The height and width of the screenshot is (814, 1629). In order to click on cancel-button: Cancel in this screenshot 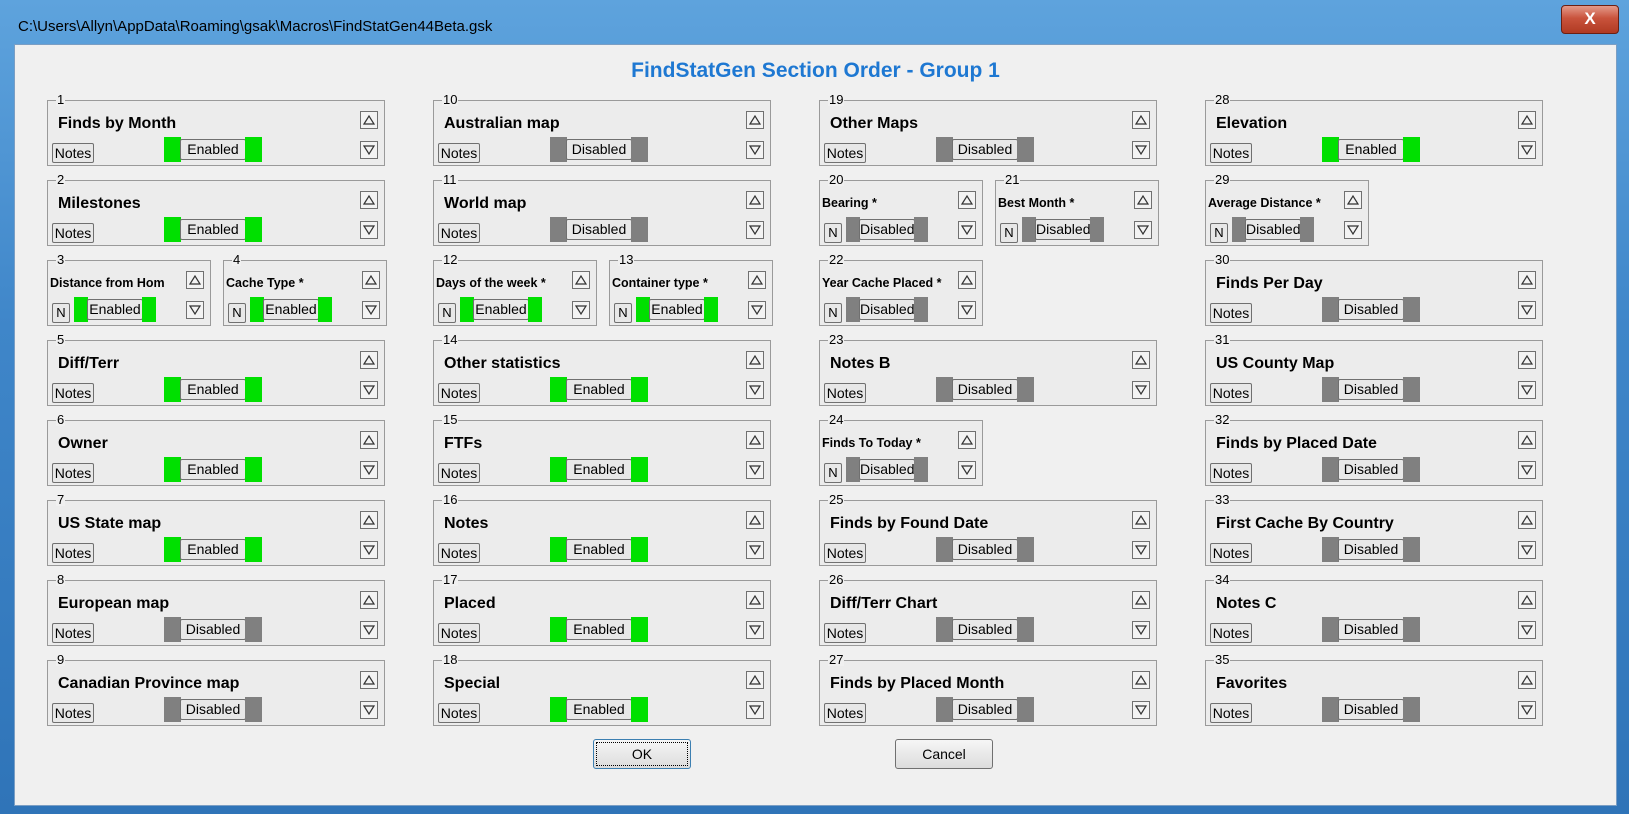, I will do `click(944, 754)`.